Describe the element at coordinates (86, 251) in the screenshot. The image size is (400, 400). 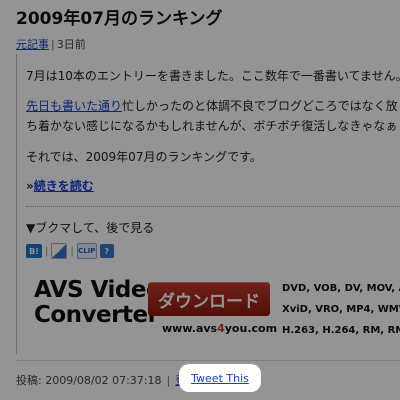
I see `clip-icon: CLIP` at that location.